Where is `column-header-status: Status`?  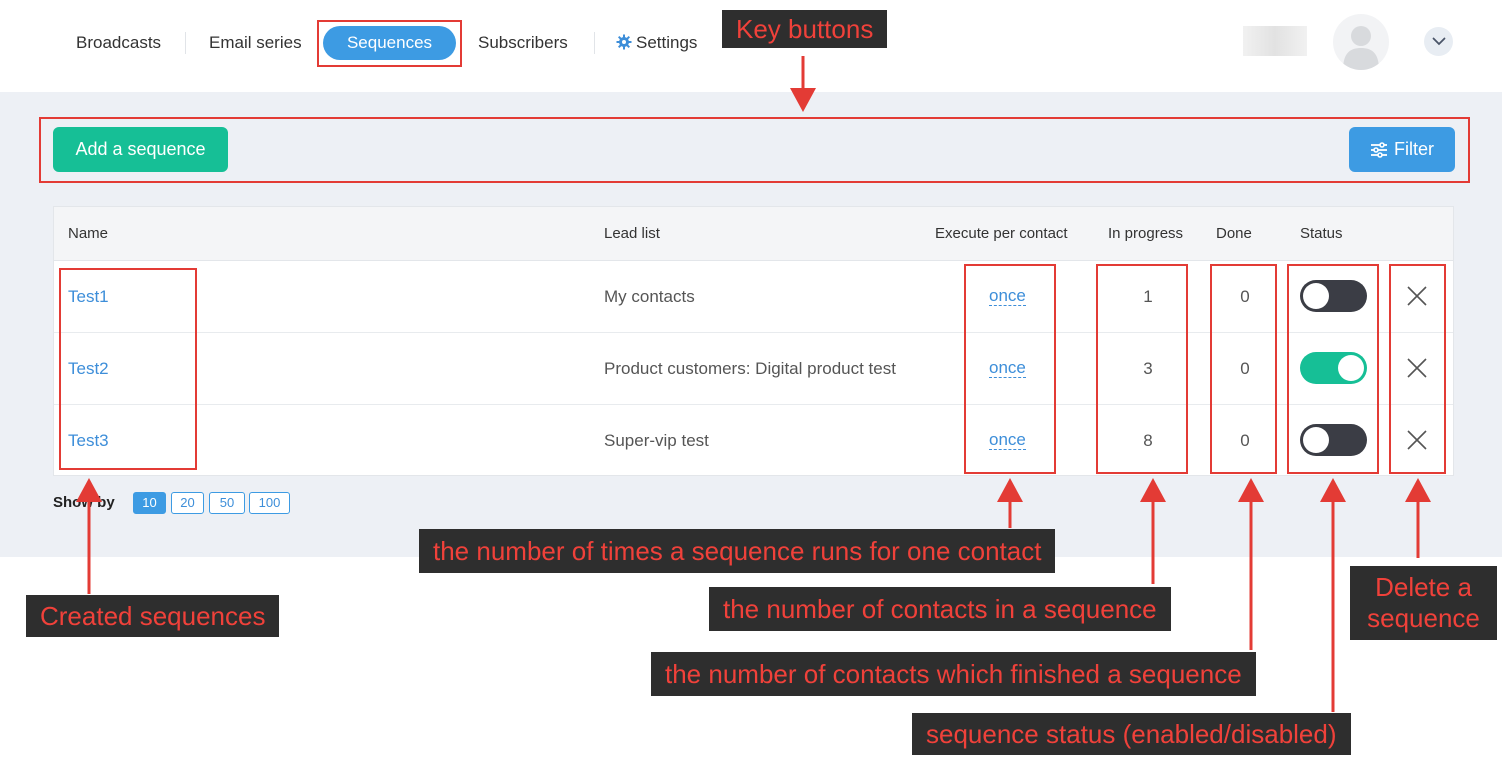 column-header-status: Status is located at coordinates (1321, 233).